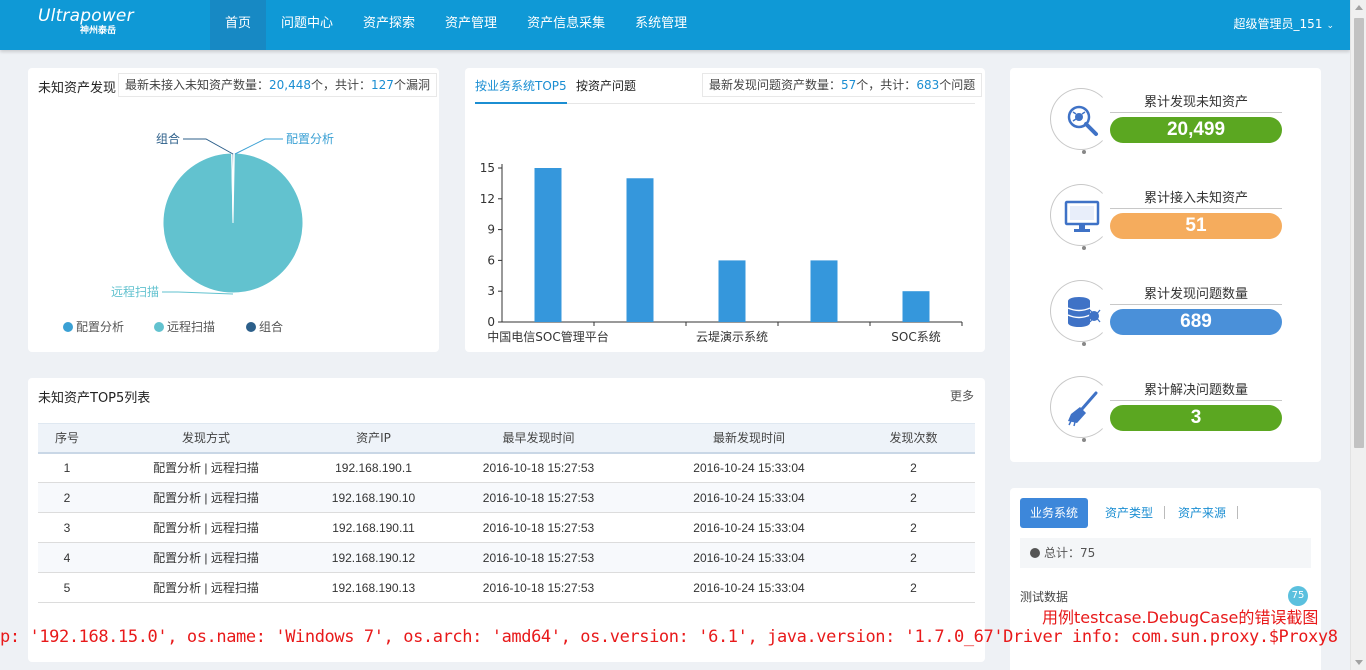 Image resolution: width=1366 pixels, height=670 pixels. What do you see at coordinates (1196, 102) in the screenshot?
I see `stat-label: 累计发现未知资产` at bounding box center [1196, 102].